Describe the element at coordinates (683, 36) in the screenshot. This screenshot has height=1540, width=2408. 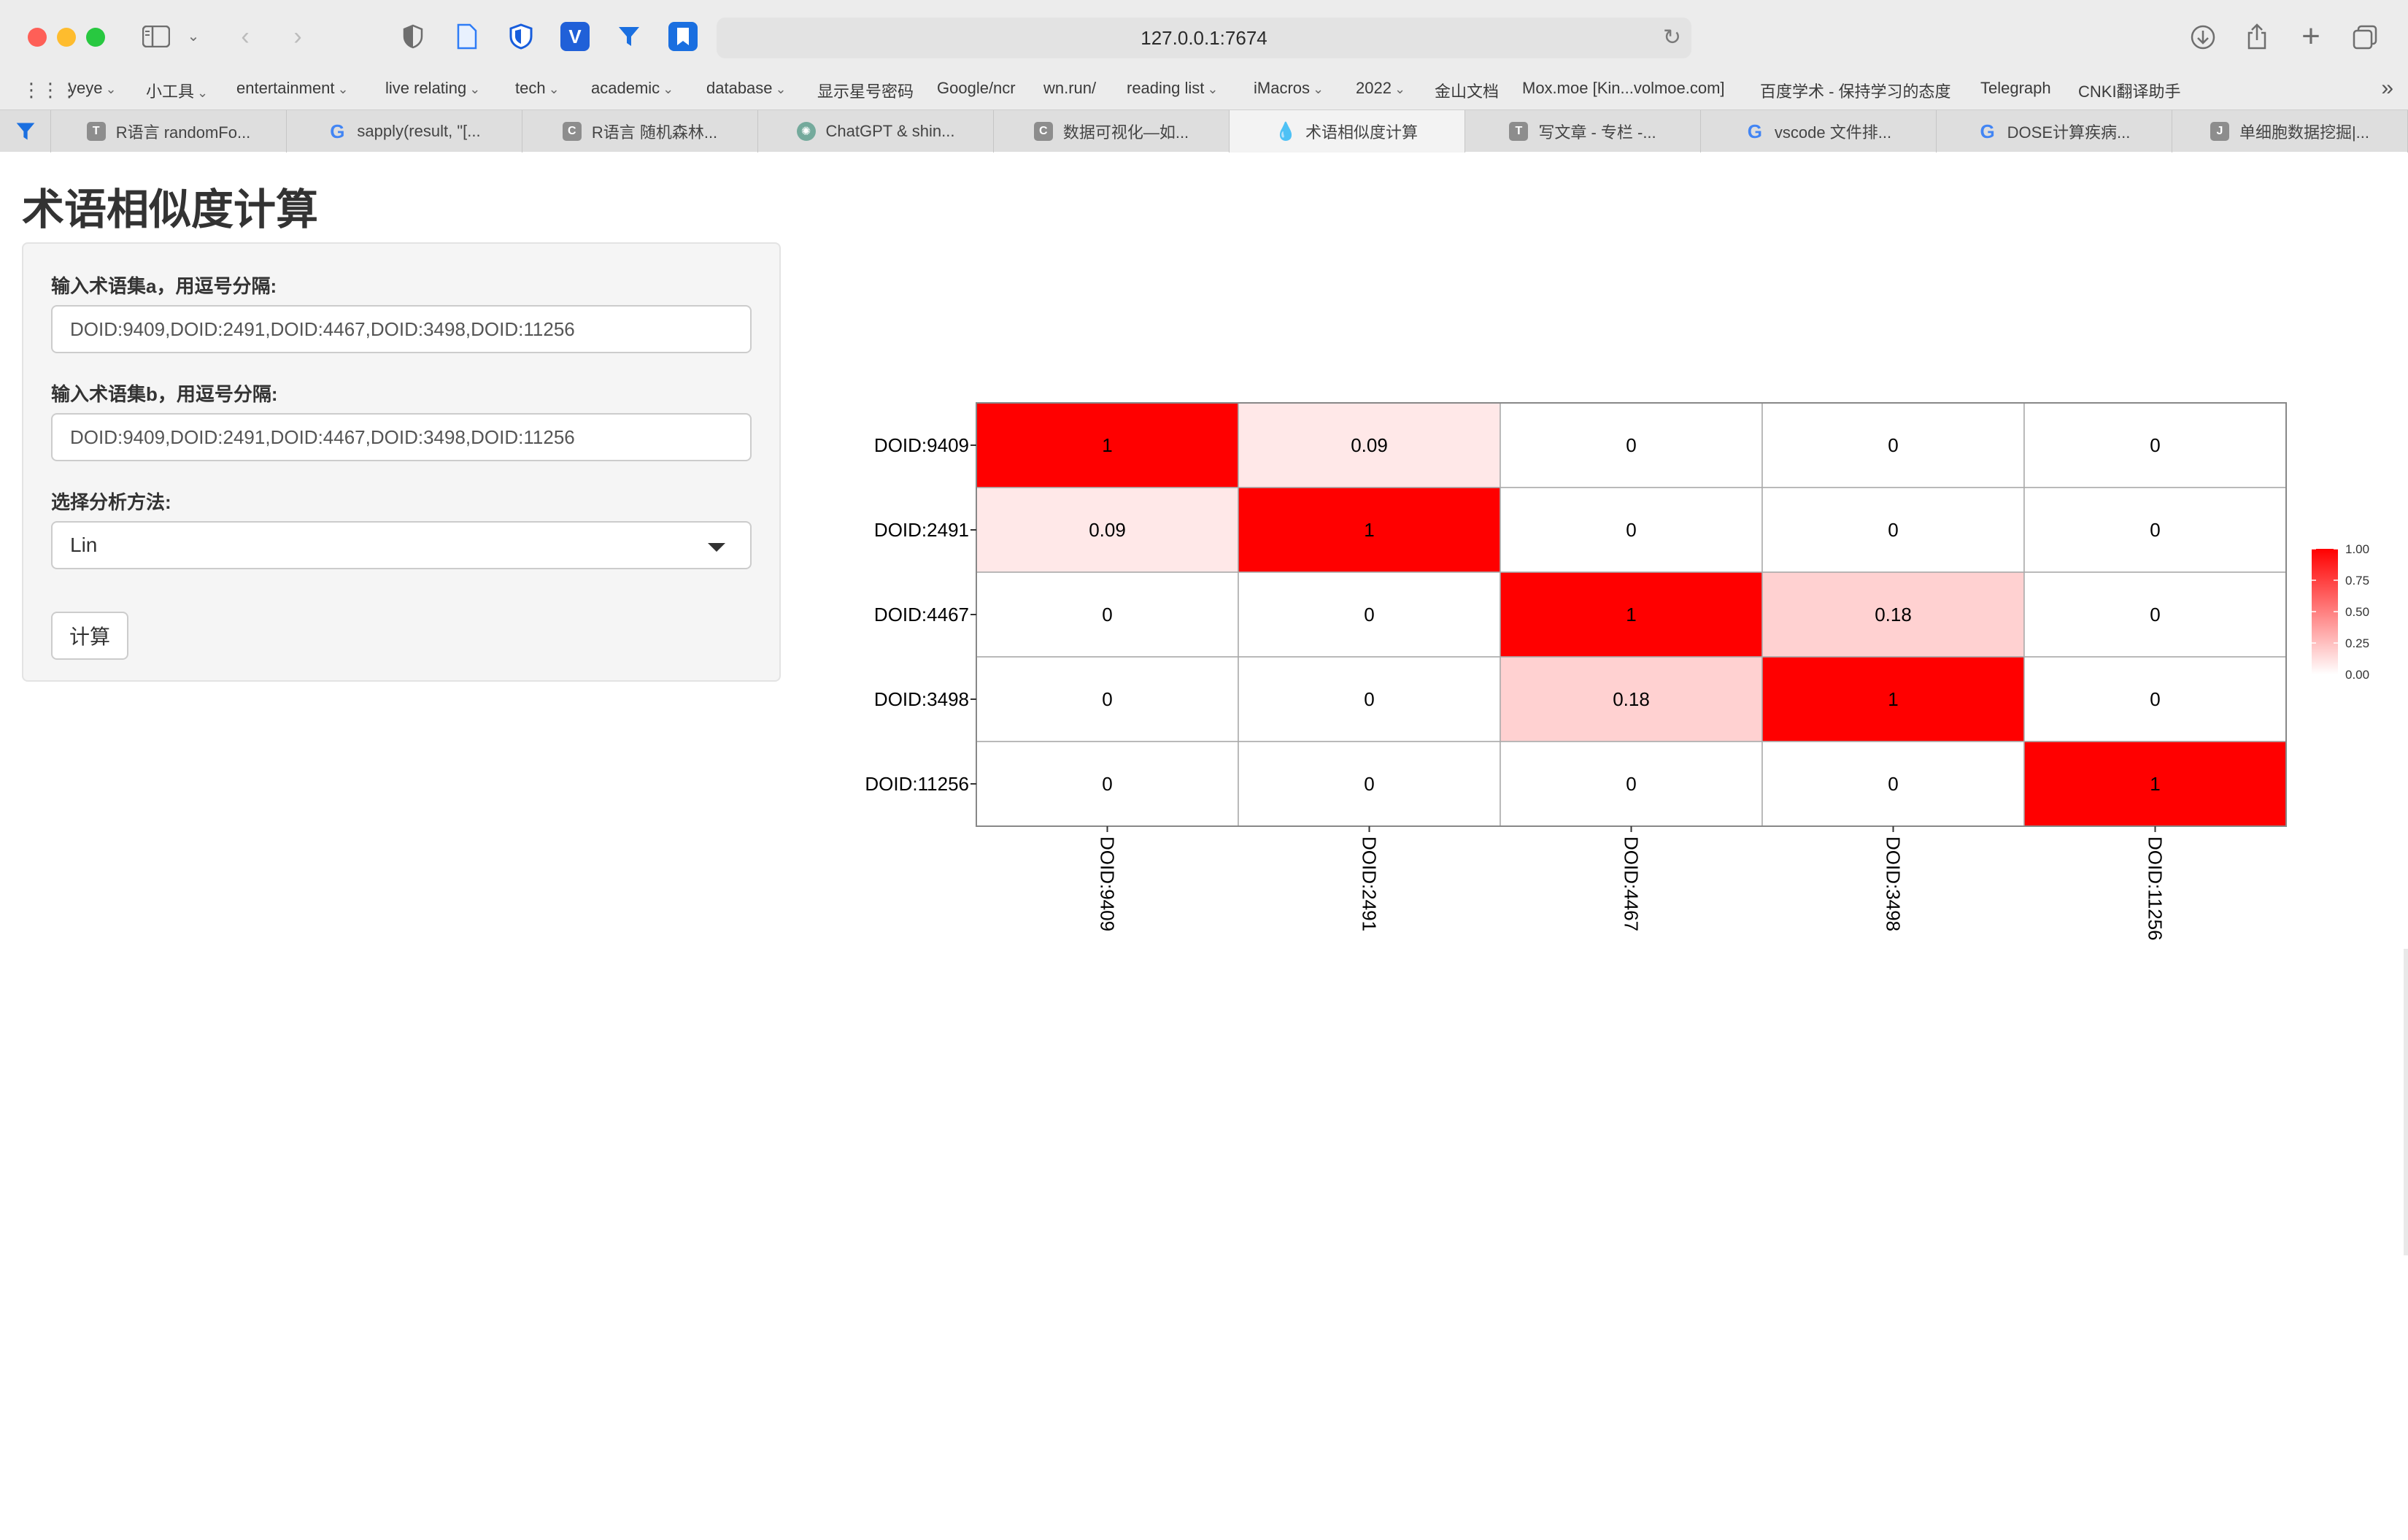
I see `bookmark-extension-icon` at that location.